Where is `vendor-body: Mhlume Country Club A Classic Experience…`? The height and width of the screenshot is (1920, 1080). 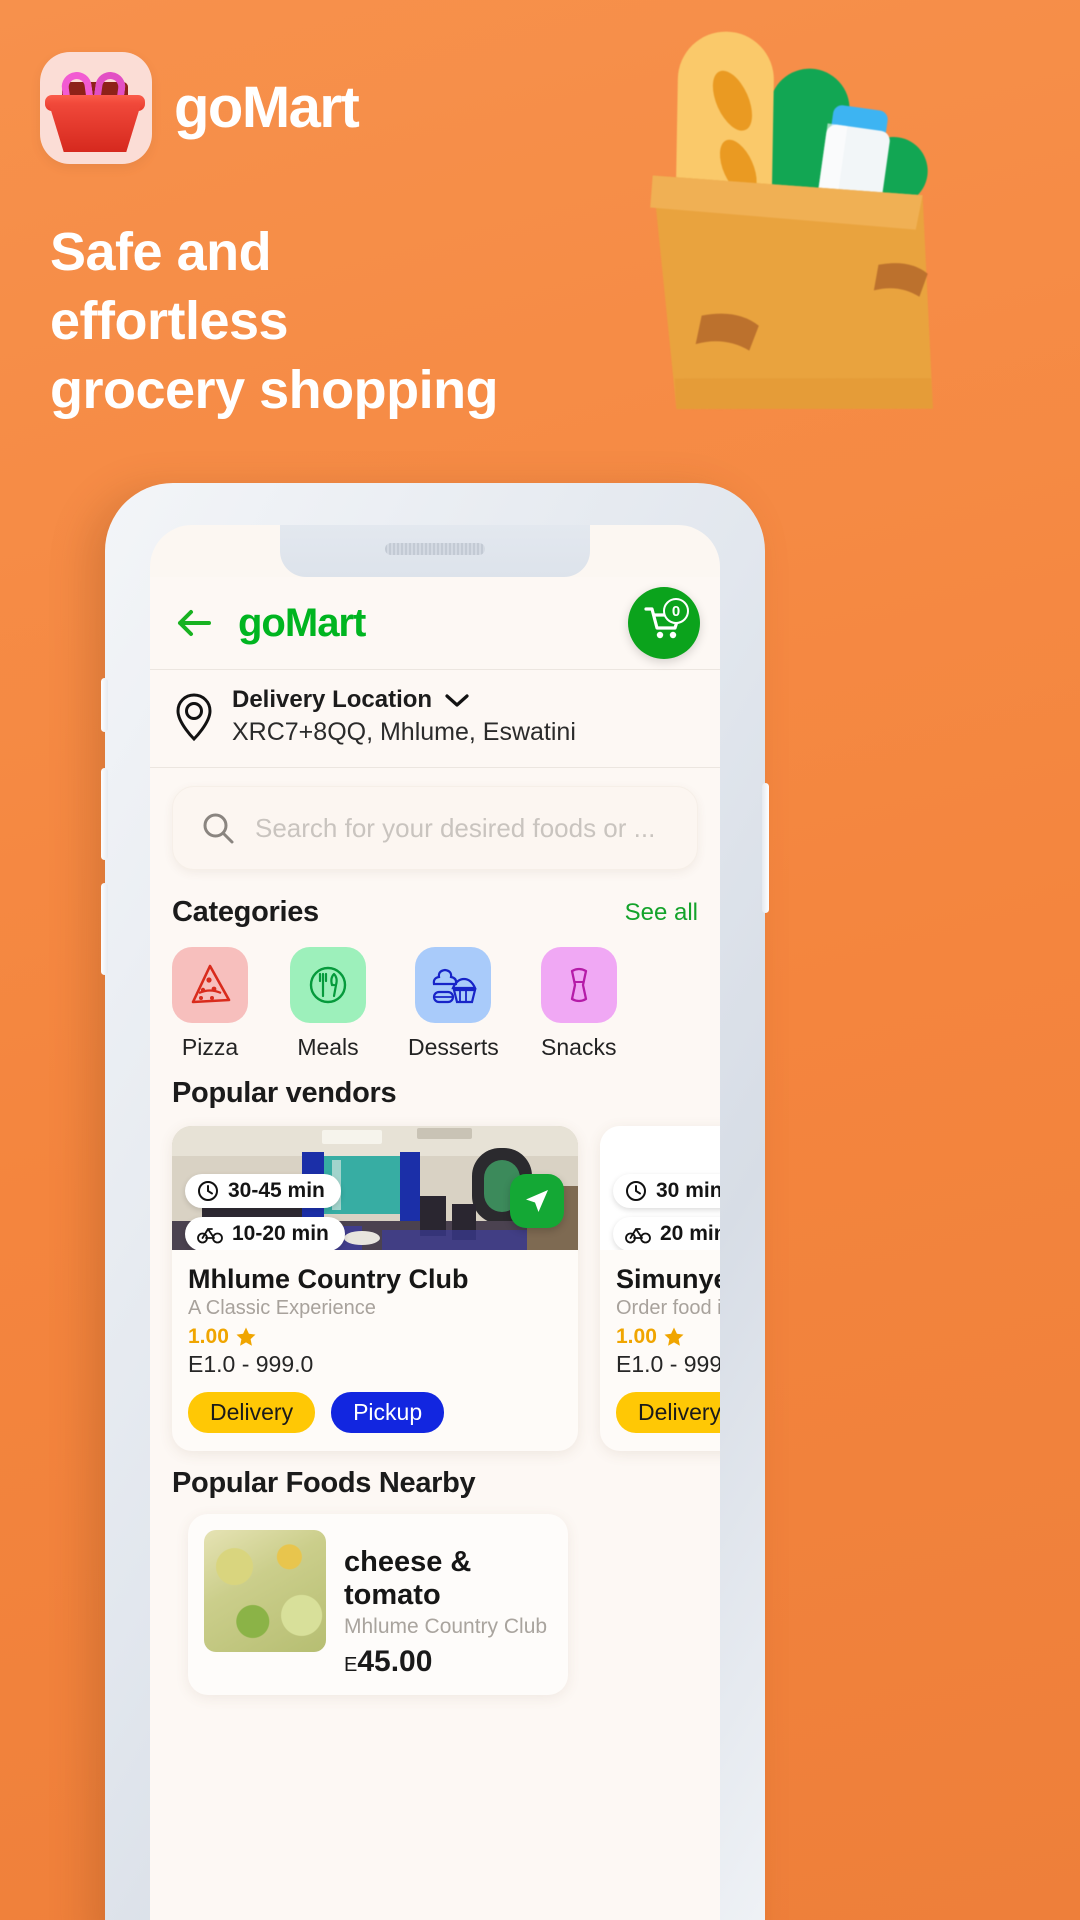 vendor-body: Mhlume Country Club A Classic Experience… is located at coordinates (375, 1350).